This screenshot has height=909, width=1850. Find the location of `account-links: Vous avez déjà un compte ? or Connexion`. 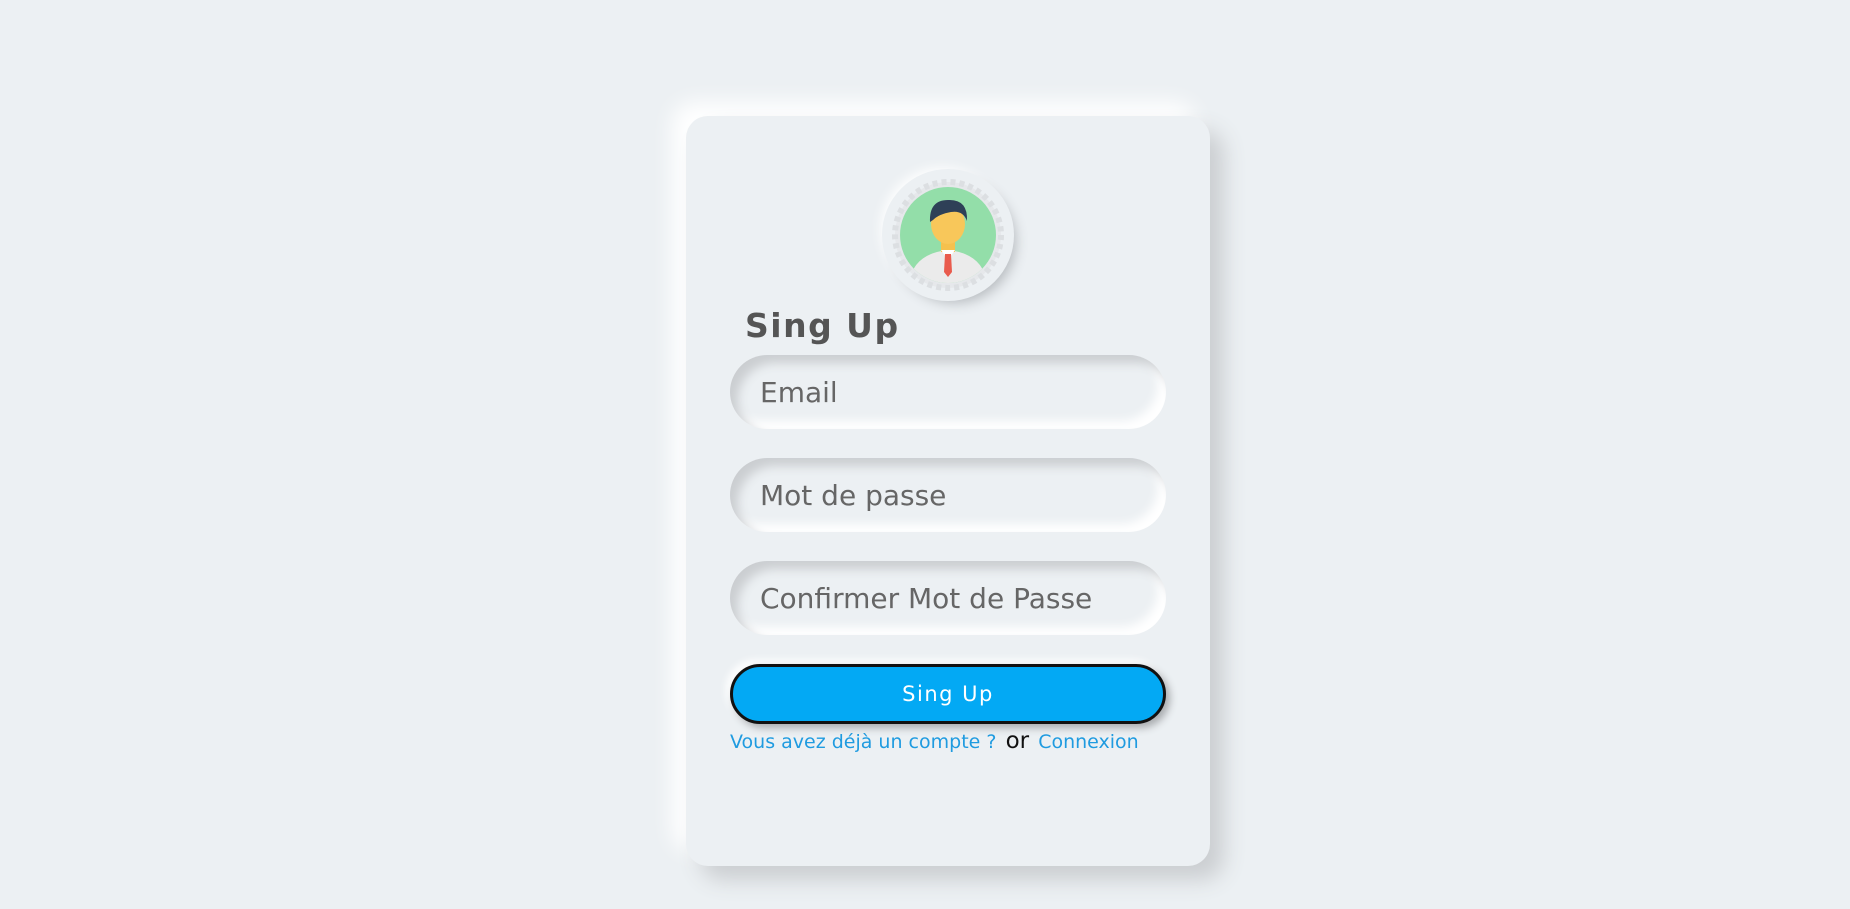

account-links: Vous avez déjà un compte ? or Connexion is located at coordinates (934, 741).